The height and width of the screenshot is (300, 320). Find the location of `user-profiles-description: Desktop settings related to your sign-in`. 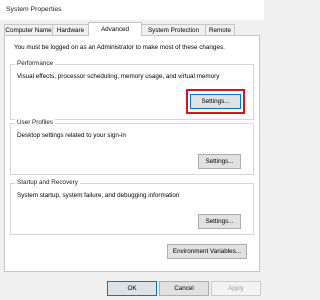

user-profiles-description: Desktop settings related to your sign-in is located at coordinates (71, 135).